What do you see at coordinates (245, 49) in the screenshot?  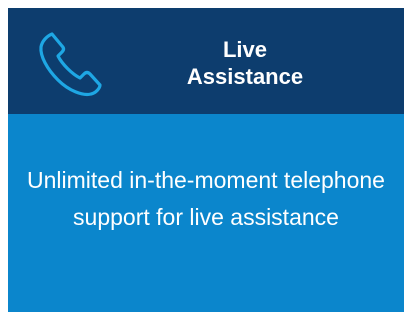 I see `card-title-line-1: Live` at bounding box center [245, 49].